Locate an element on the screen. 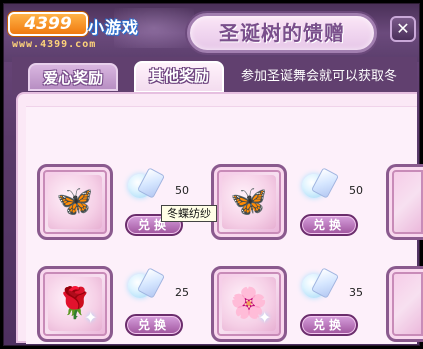  site-logo: 4399 小游戏 www.4399.com is located at coordinates (78, 31).